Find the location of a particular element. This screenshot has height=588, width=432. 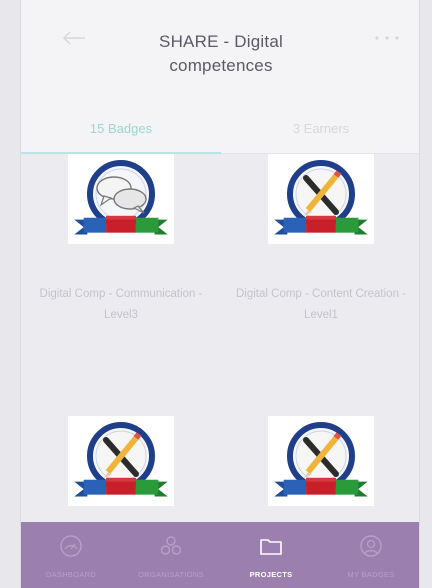

speech-bubbles-badge-icon is located at coordinates (121, 197).